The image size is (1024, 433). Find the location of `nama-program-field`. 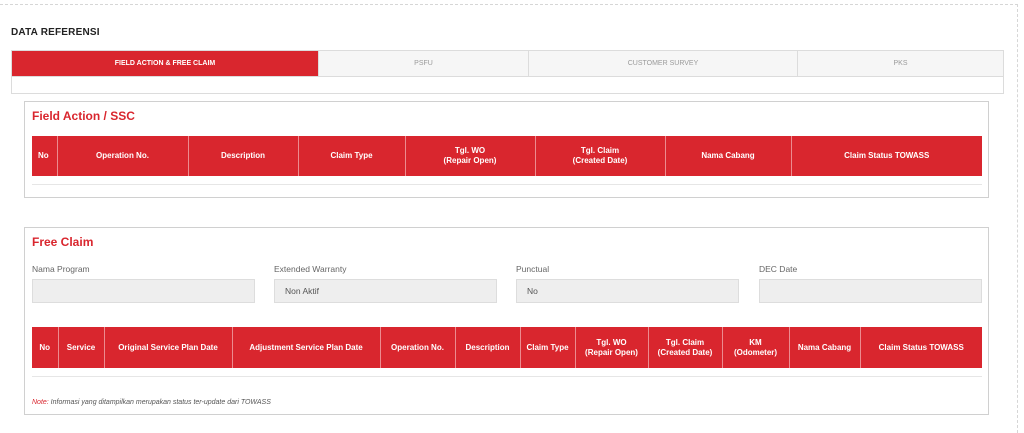

nama-program-field is located at coordinates (143, 291).